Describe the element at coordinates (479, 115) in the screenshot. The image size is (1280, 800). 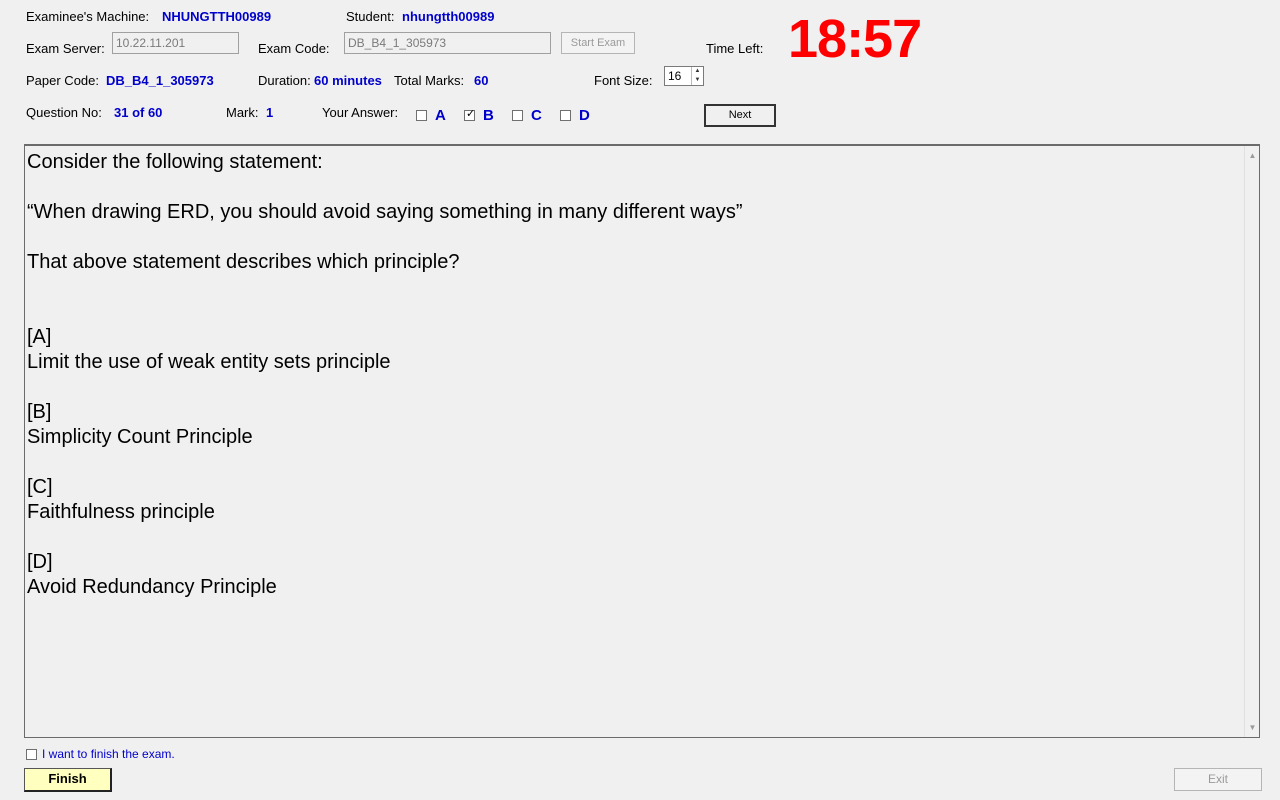
I see `answer-option-b: ✓ B` at that location.